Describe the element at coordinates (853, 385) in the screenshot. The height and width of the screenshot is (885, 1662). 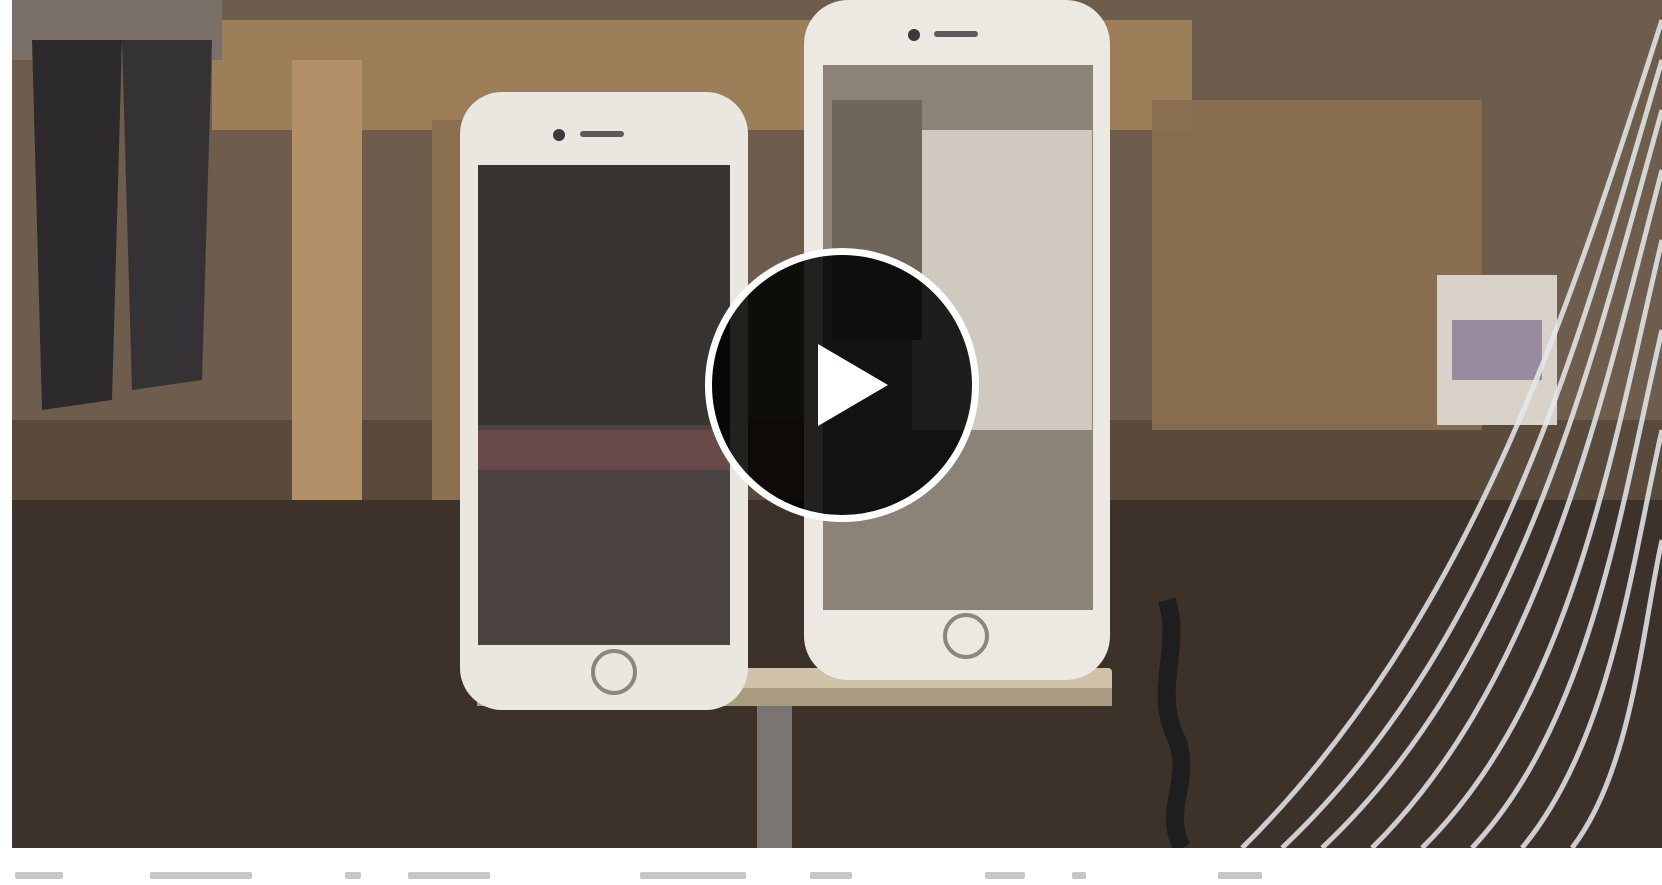
I see `play-icon` at that location.